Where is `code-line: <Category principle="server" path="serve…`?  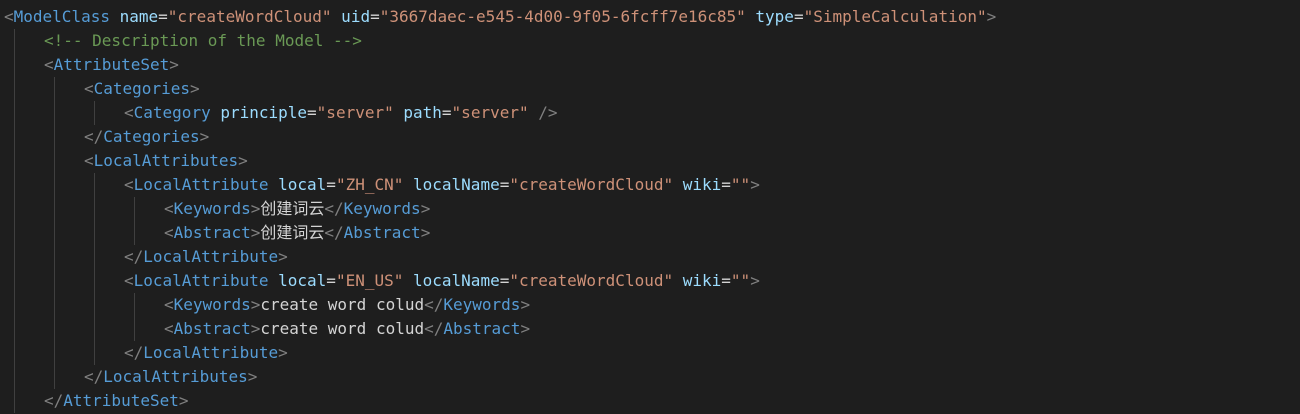
code-line: <Category principle="server" path="serve… is located at coordinates (341, 113).